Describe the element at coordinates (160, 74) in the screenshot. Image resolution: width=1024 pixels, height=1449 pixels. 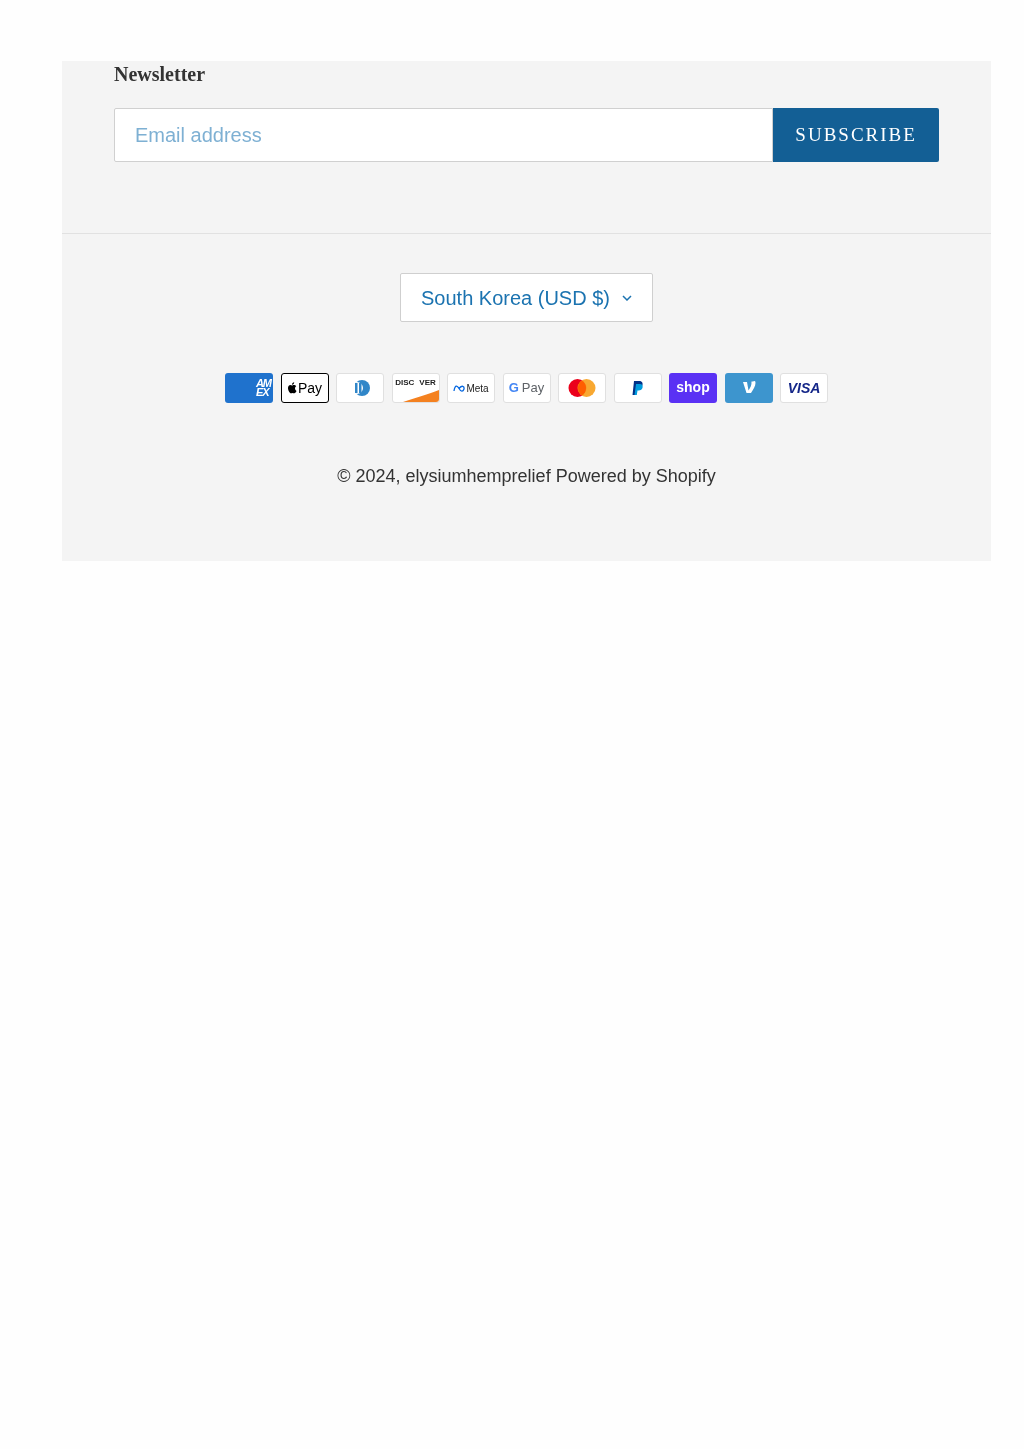
I see `newsletter-heading: Newsletter` at that location.